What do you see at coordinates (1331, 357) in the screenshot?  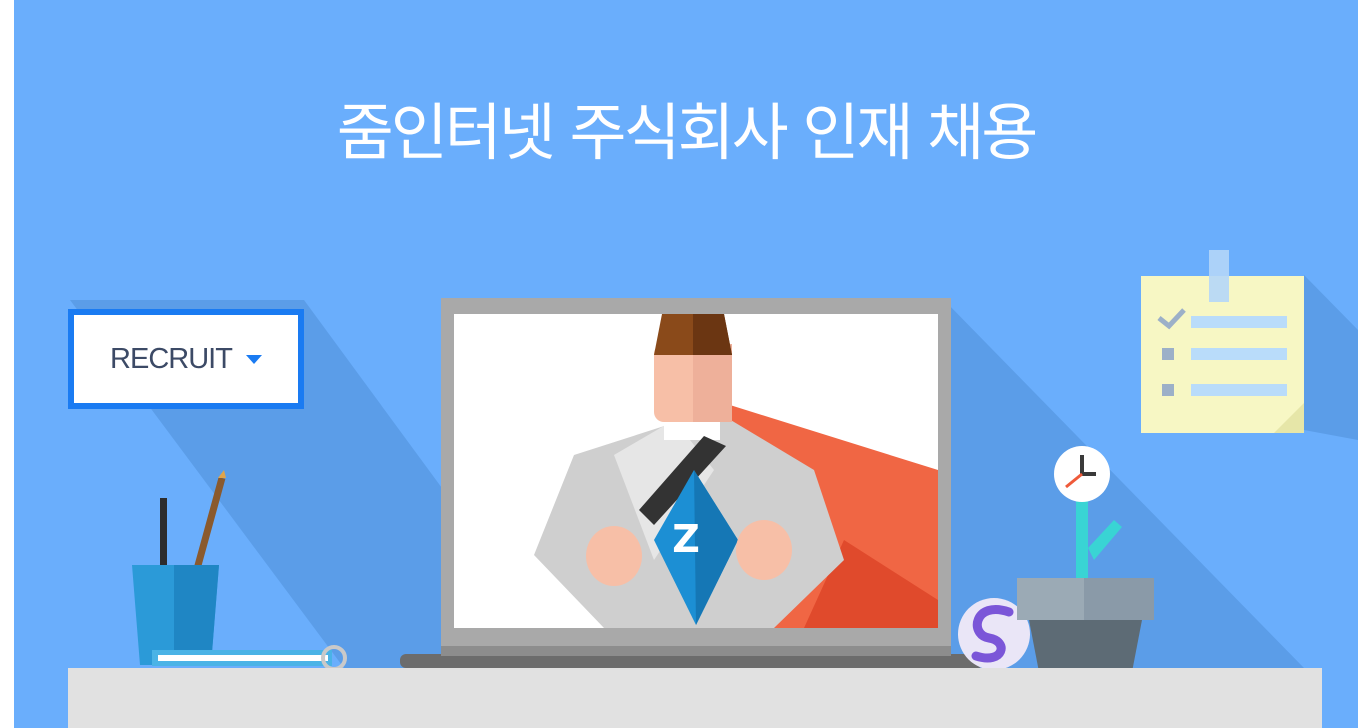 I see `note-shadow` at bounding box center [1331, 357].